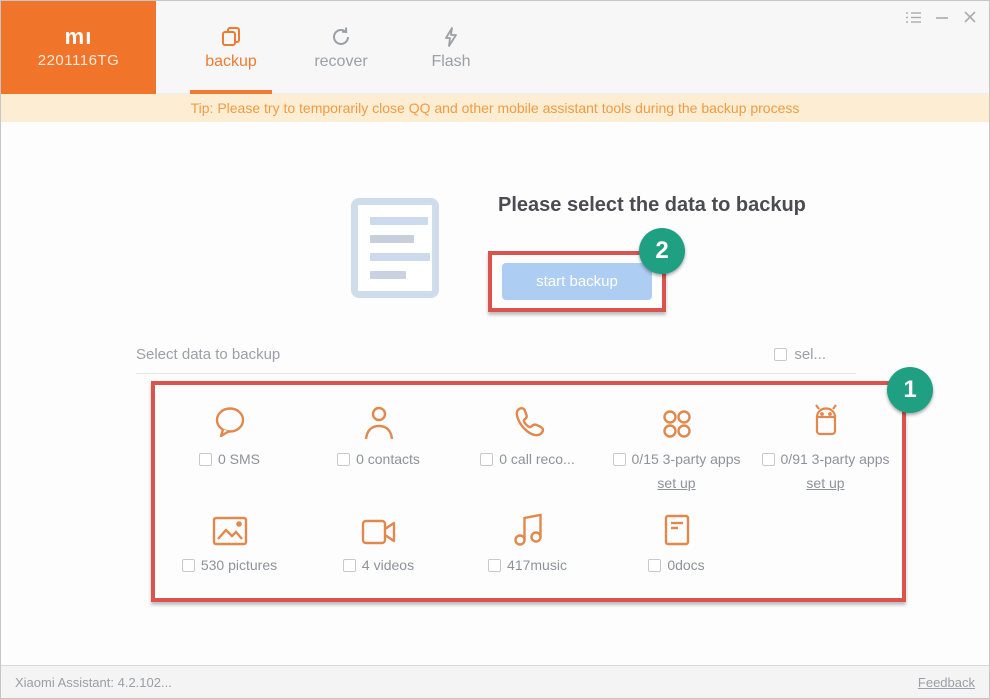 Image resolution: width=990 pixels, height=699 pixels. I want to click on device-model: 2201116TG, so click(78, 60).